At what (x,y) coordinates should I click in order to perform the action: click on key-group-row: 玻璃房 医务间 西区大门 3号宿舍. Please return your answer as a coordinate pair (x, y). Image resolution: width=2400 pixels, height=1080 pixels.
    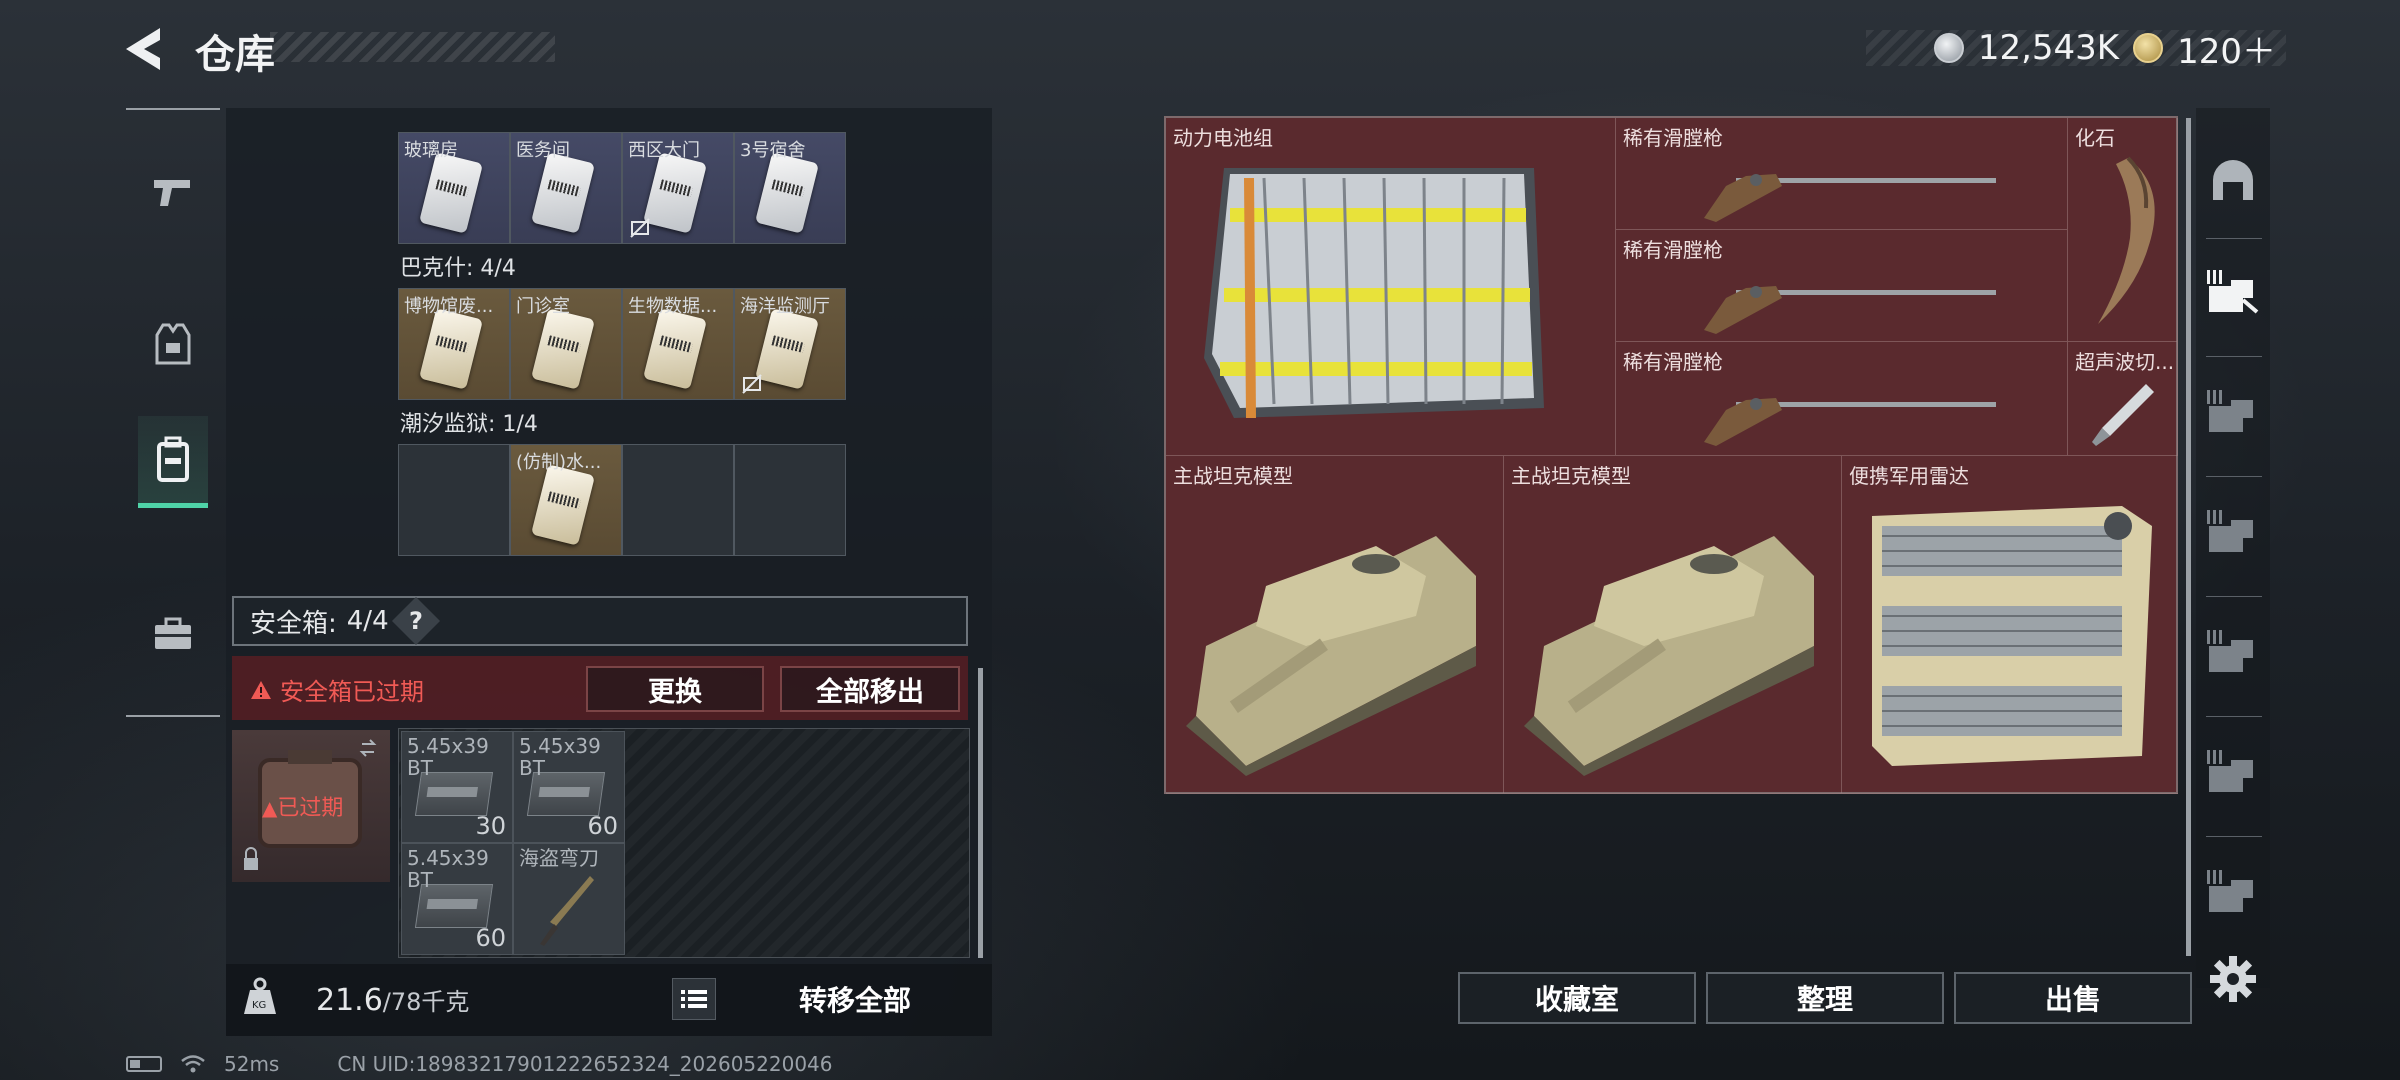
    Looking at the image, I should click on (622, 188).